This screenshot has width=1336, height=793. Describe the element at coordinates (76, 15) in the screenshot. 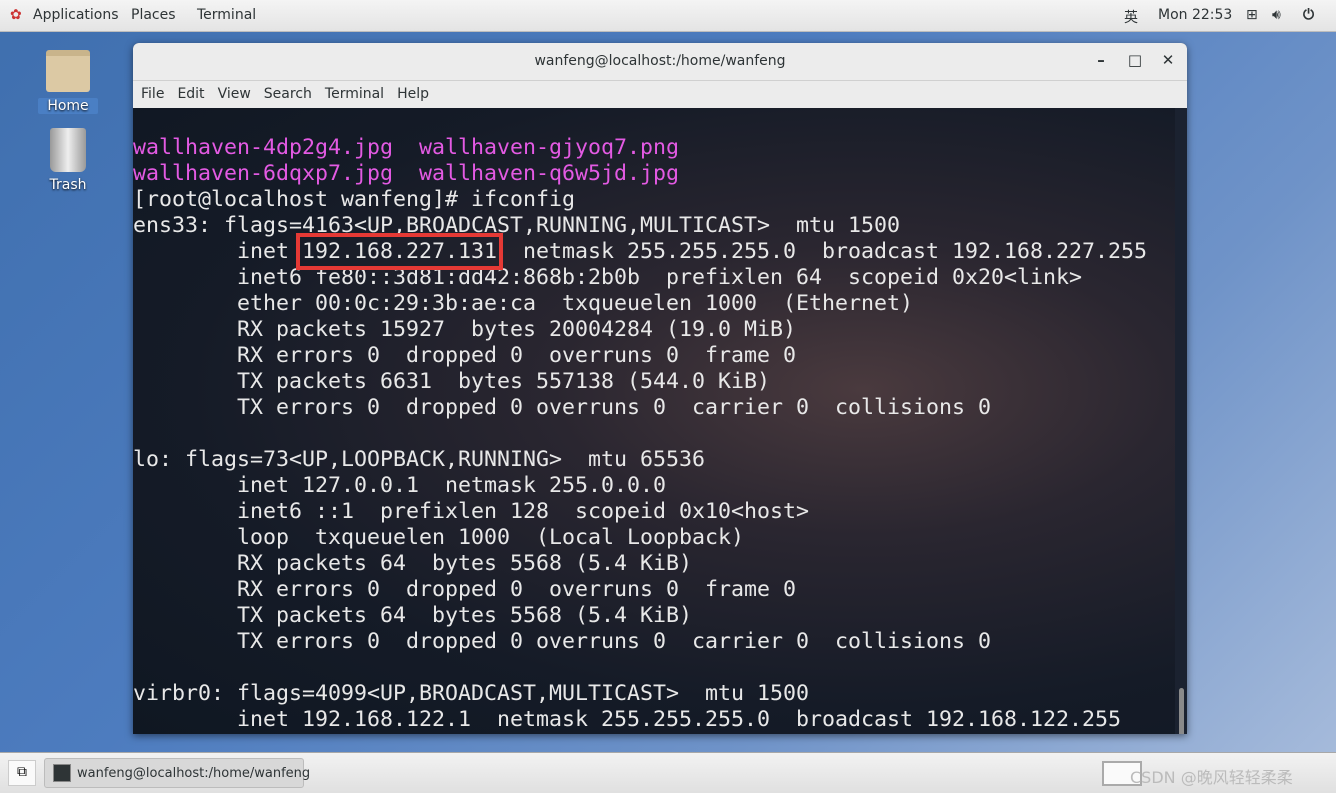

I see `applications-menu: Applications` at that location.